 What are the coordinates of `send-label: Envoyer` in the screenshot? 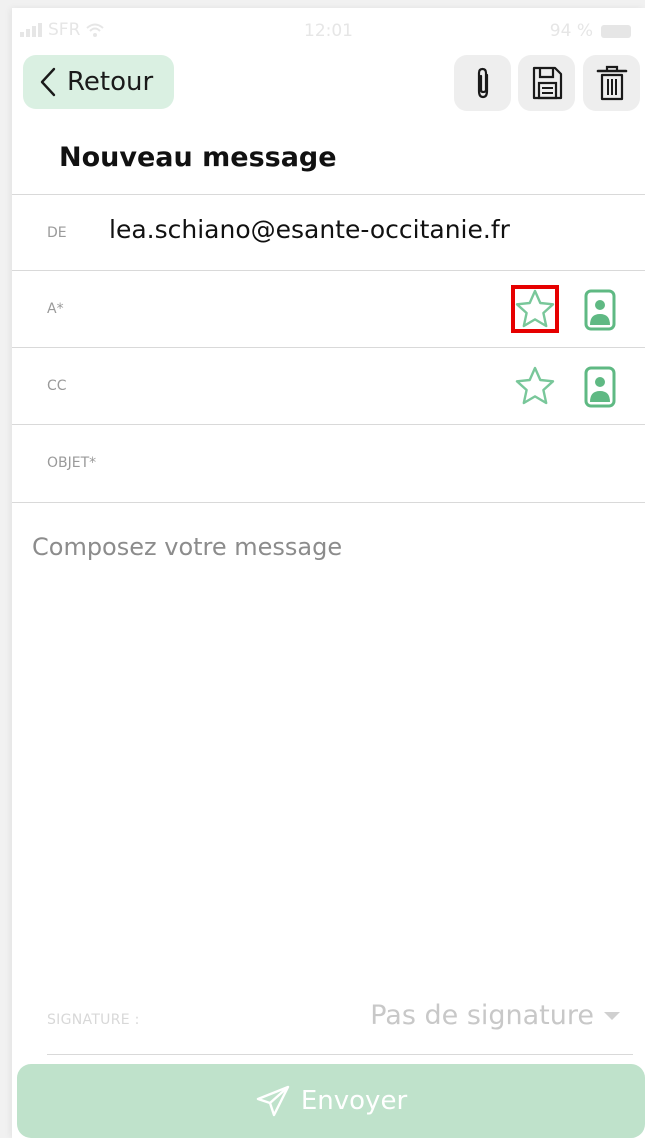 It's located at (354, 1101).